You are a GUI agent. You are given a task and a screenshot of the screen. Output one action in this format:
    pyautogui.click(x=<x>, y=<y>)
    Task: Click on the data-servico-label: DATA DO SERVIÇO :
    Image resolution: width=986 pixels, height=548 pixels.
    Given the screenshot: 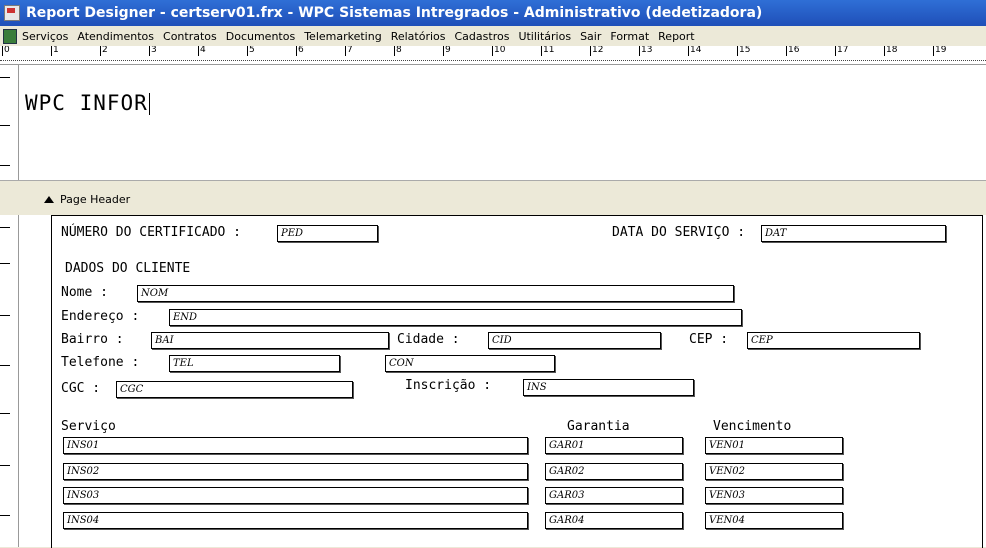 What is the action you would take?
    pyautogui.click(x=679, y=232)
    